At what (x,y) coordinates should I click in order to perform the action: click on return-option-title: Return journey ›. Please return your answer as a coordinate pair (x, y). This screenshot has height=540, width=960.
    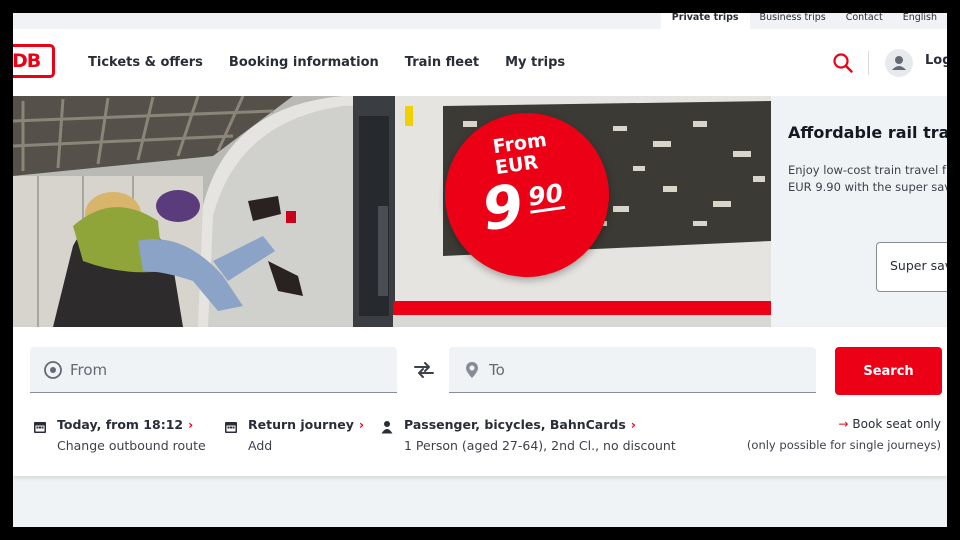
    Looking at the image, I should click on (306, 424).